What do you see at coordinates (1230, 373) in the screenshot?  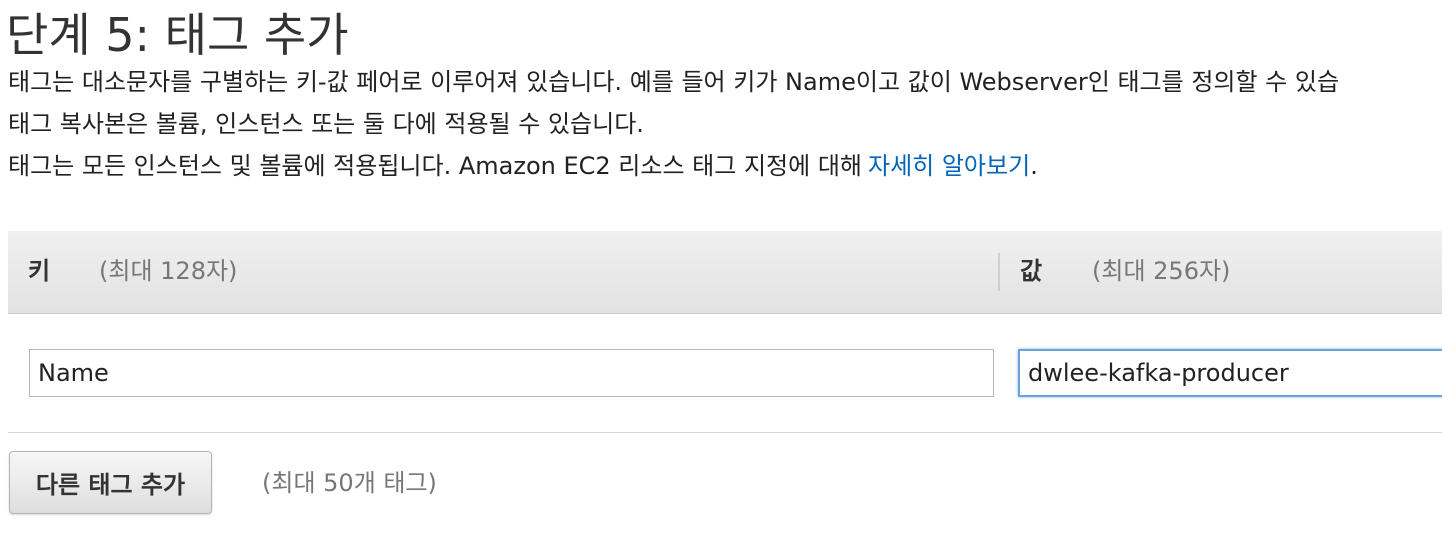 I see `tag-value-input` at bounding box center [1230, 373].